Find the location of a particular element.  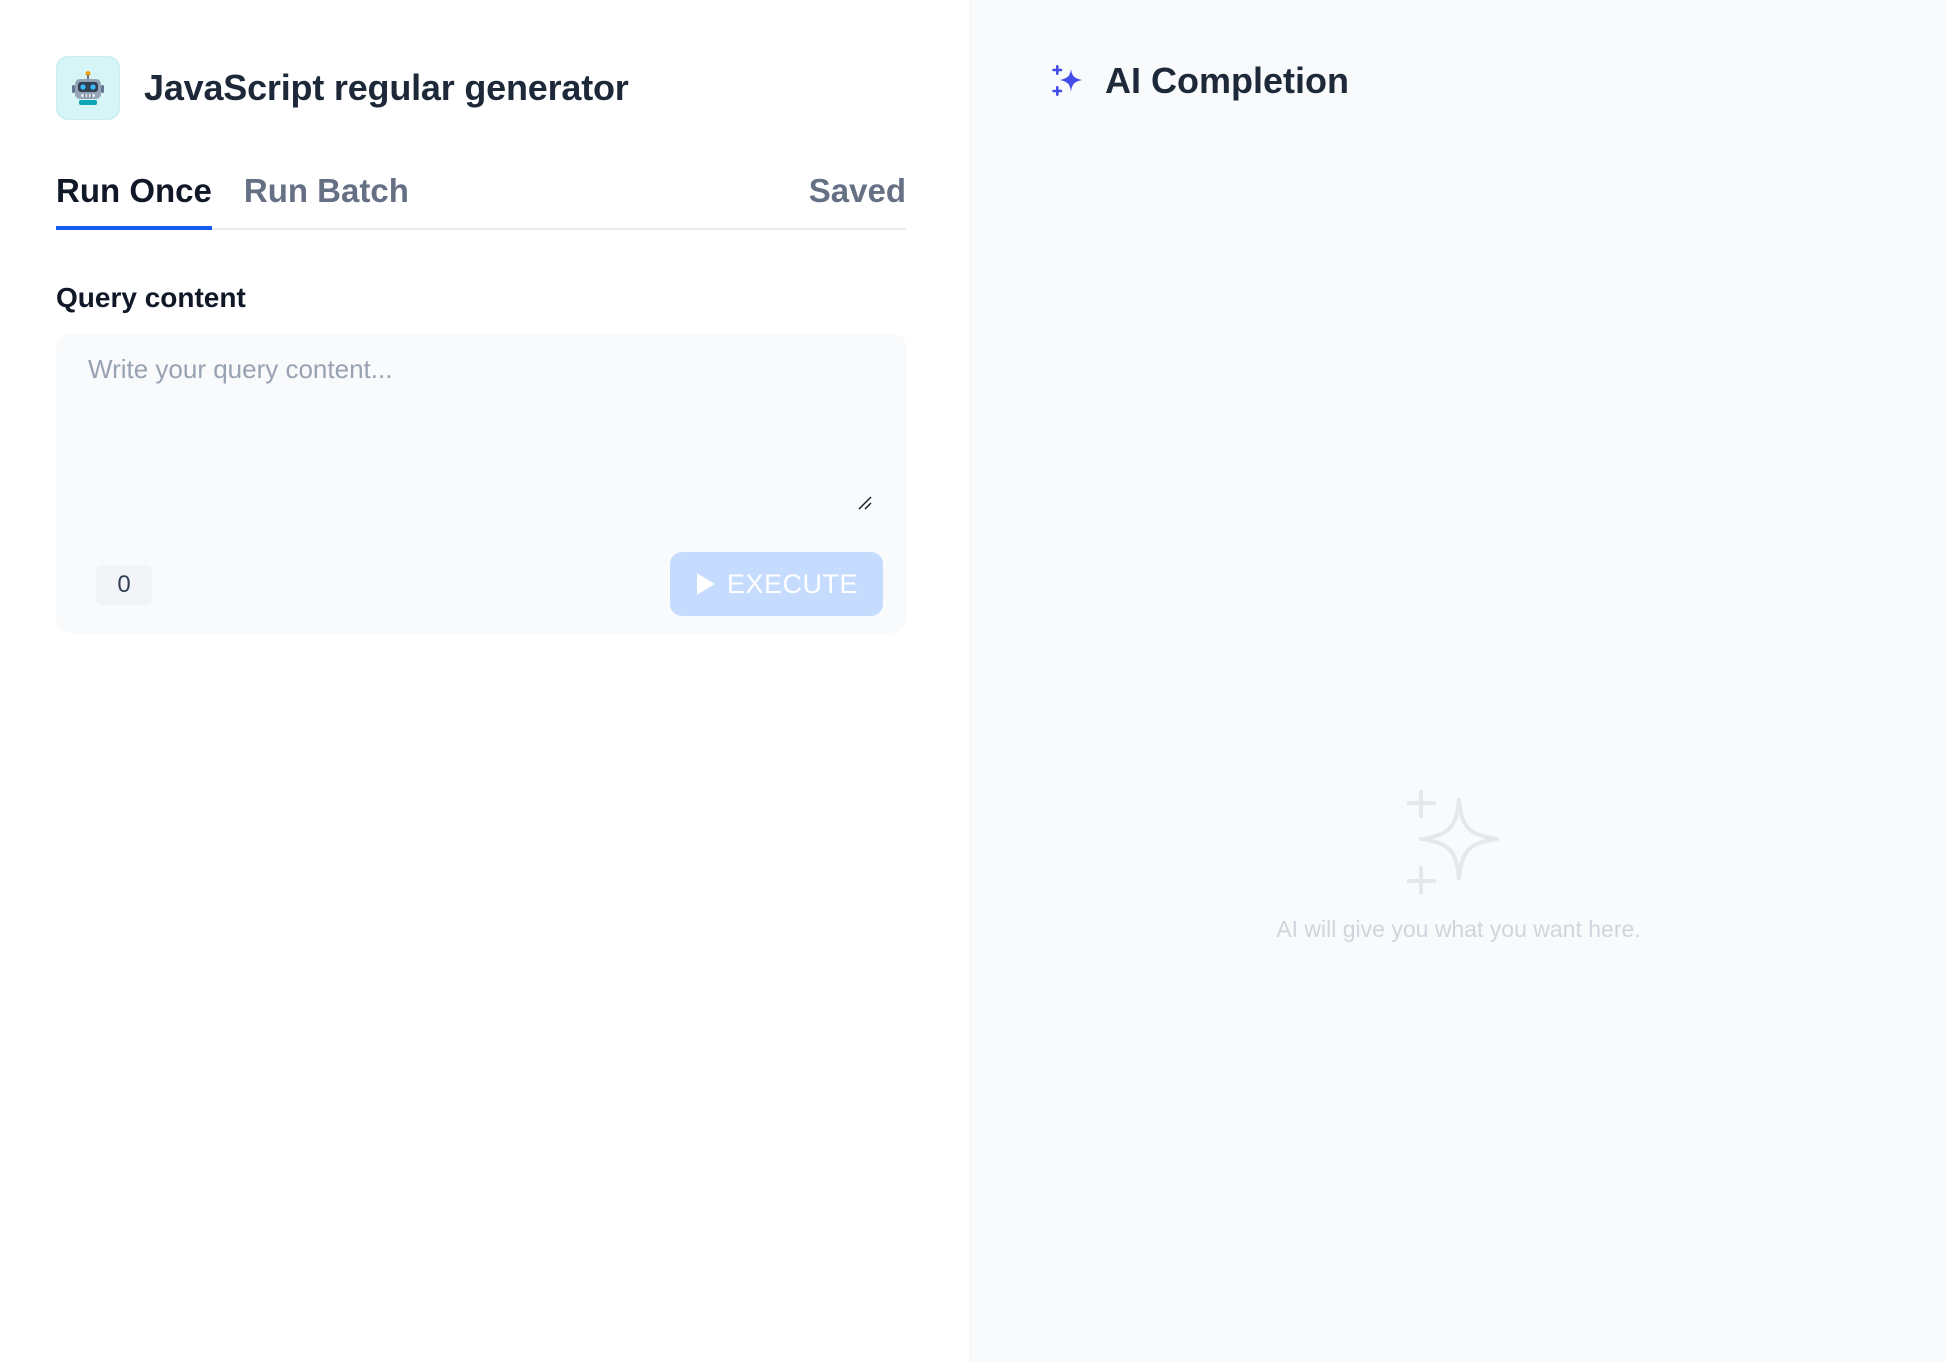

tab-run-batch: Run Batch is located at coordinates (326, 198).